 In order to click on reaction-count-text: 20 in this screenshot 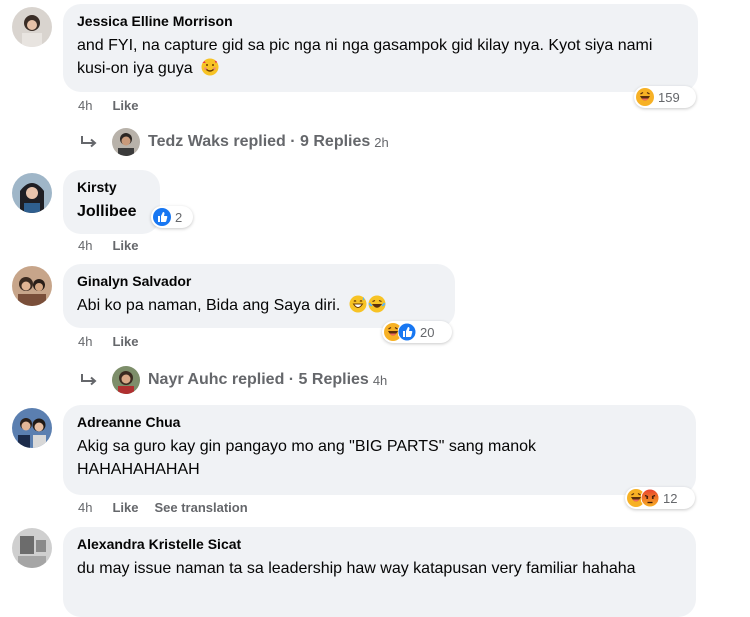, I will do `click(427, 332)`.